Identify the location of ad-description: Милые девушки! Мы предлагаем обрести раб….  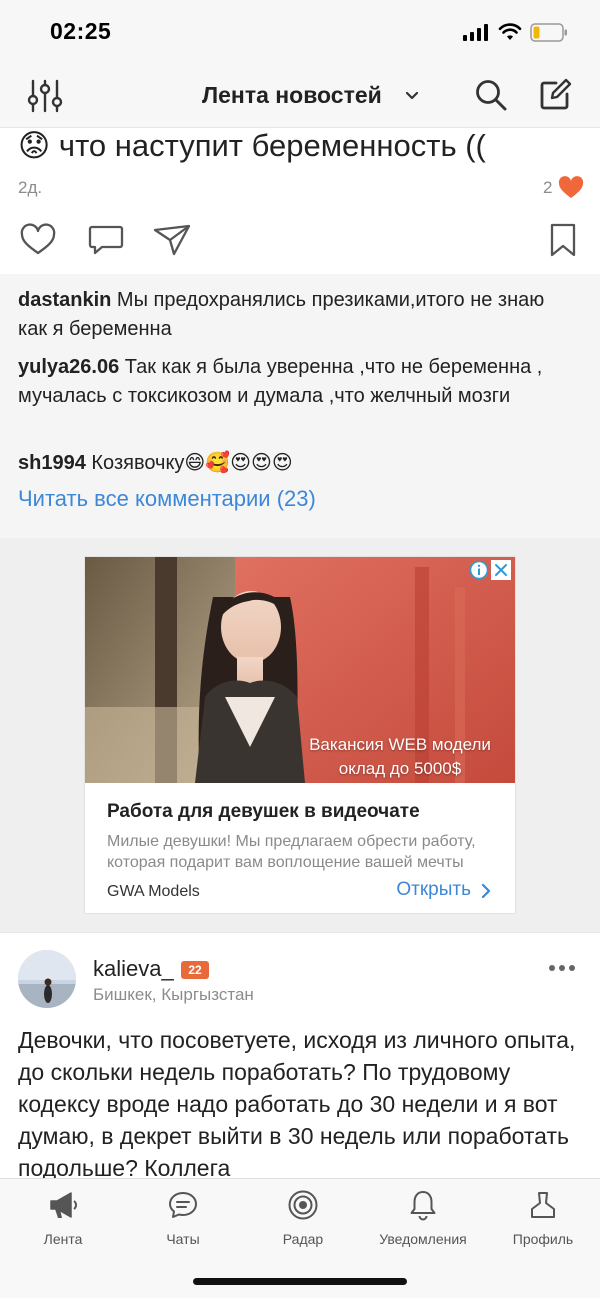
(291, 852).